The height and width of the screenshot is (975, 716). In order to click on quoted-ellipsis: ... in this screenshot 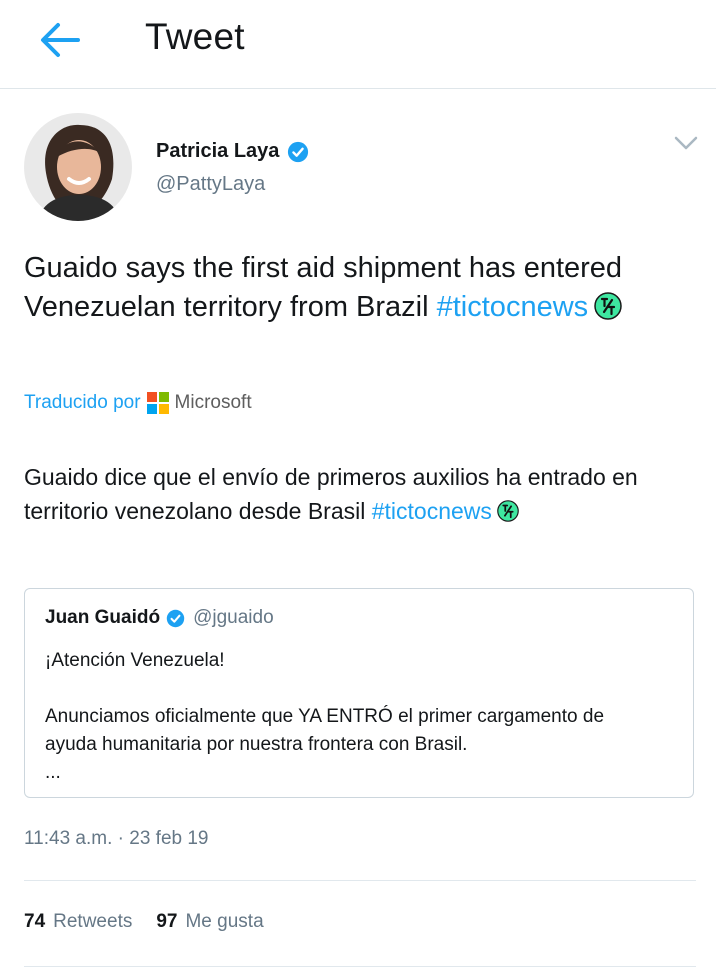, I will do `click(53, 772)`.